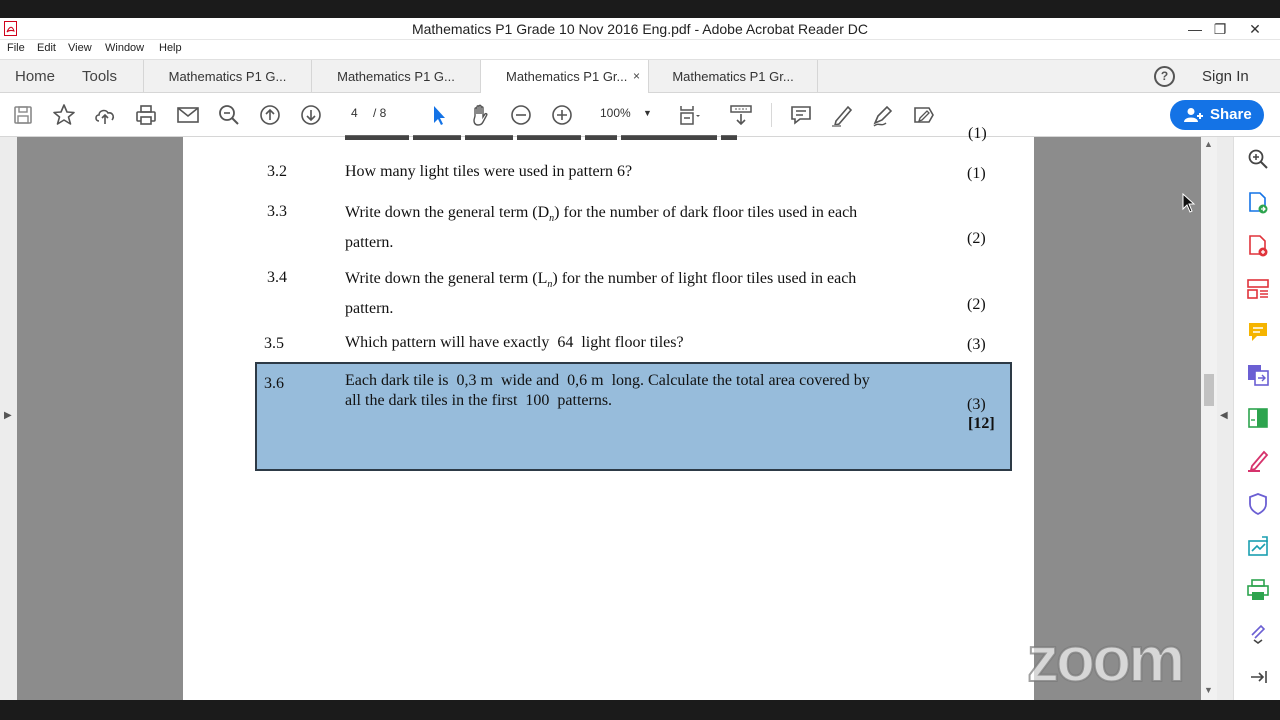  What do you see at coordinates (636, 76) in the screenshot?
I see `close-tab-icon: ×` at bounding box center [636, 76].